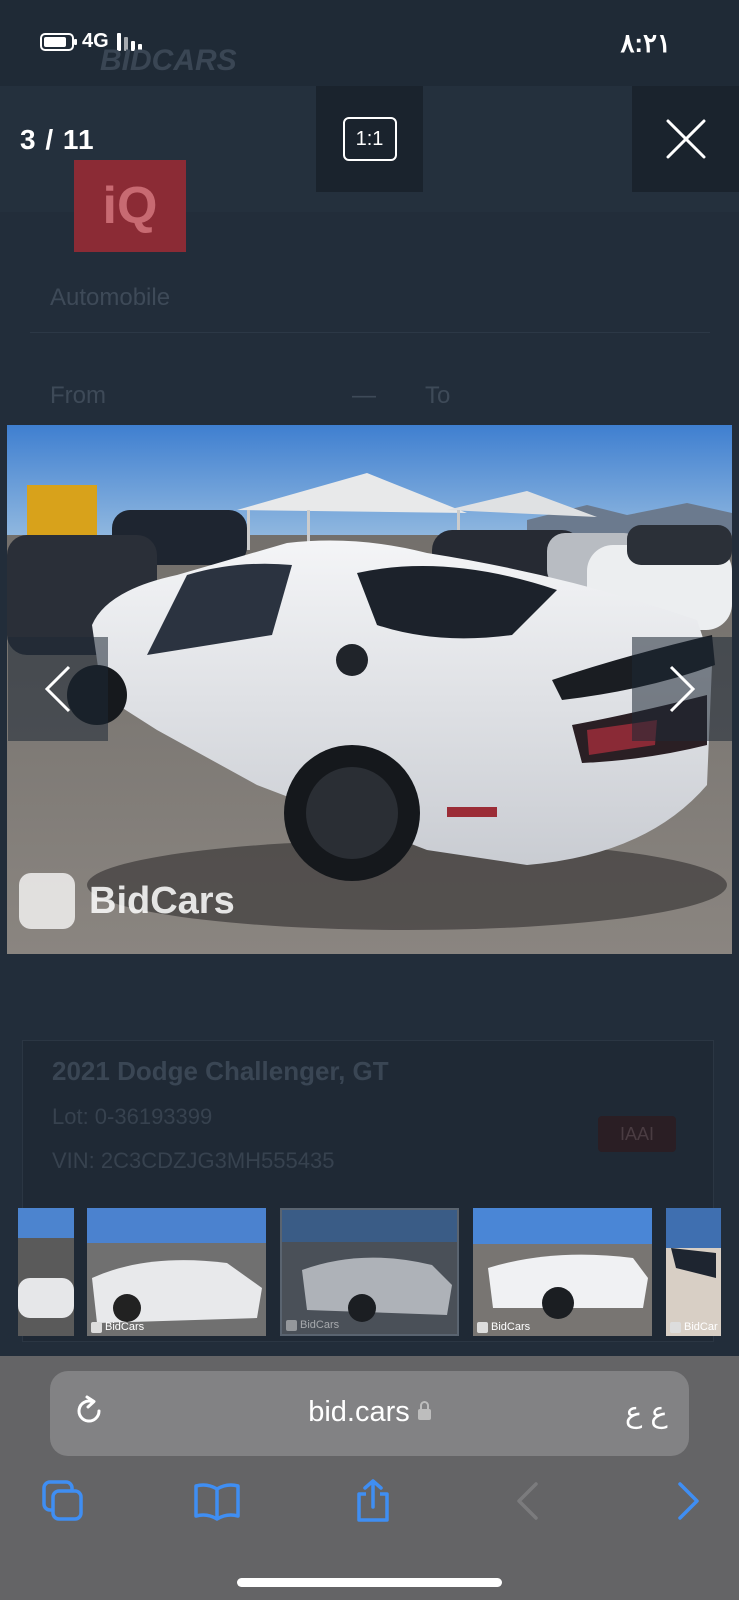 The image size is (739, 1600). Describe the element at coordinates (57, 139) in the screenshot. I see `photo-counter: 3 / 11` at that location.